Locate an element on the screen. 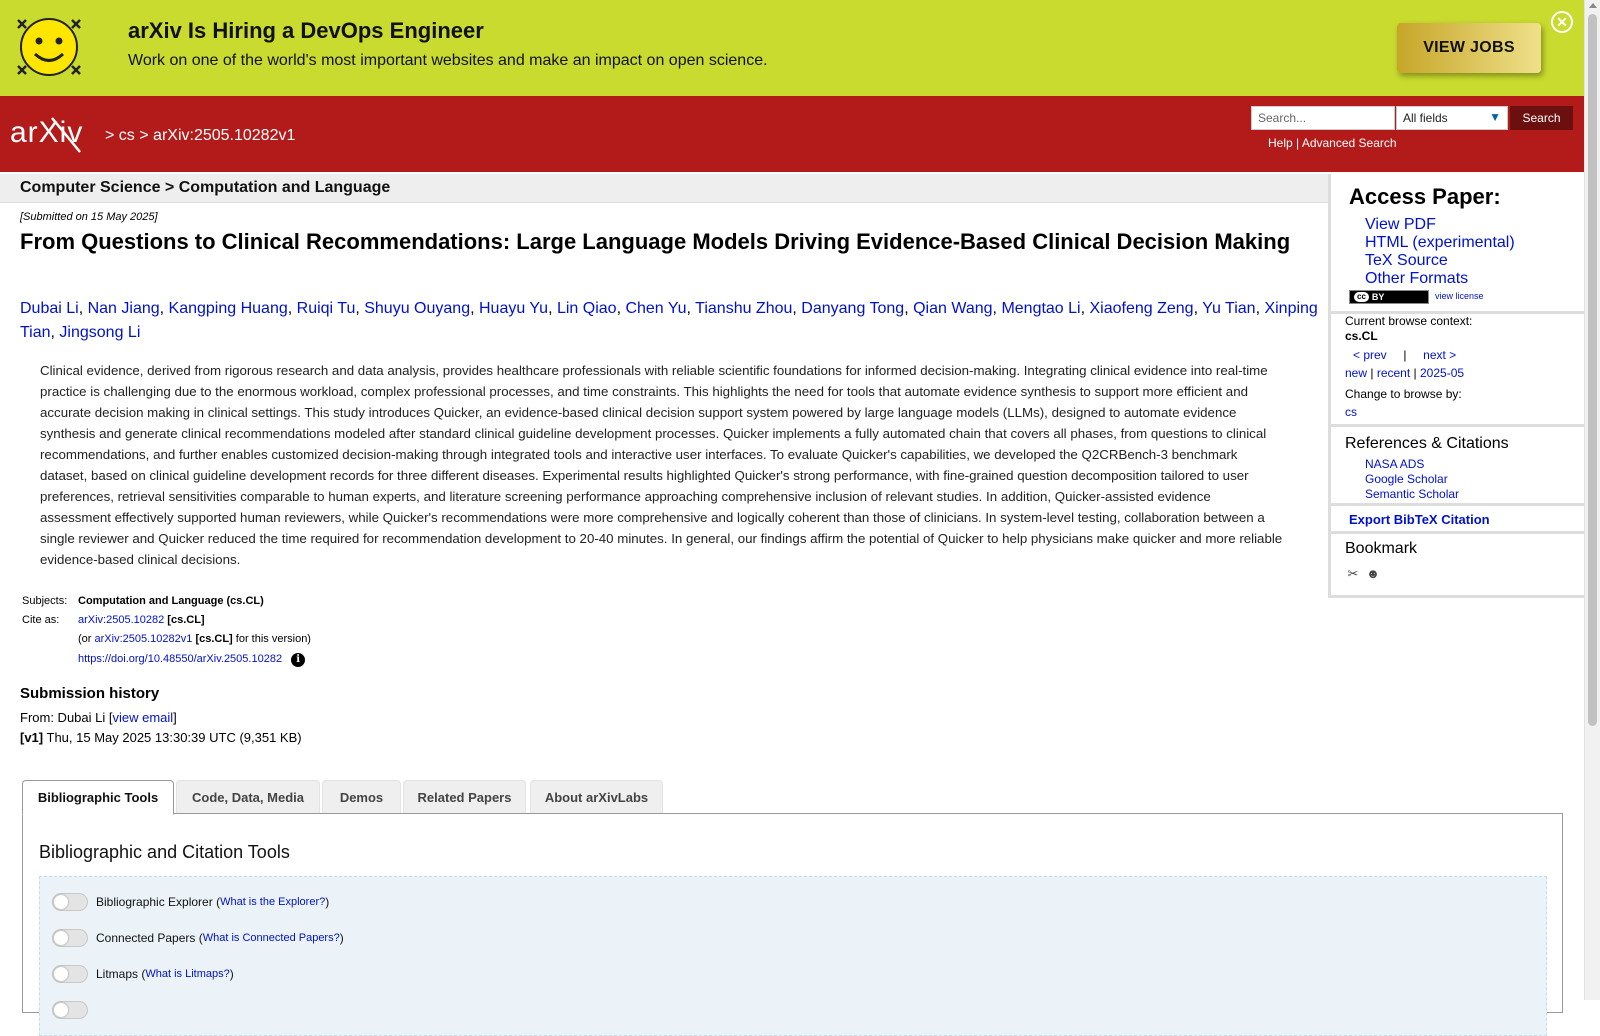 The height and width of the screenshot is (1036, 1600). recent-link: recent is located at coordinates (1393, 373).